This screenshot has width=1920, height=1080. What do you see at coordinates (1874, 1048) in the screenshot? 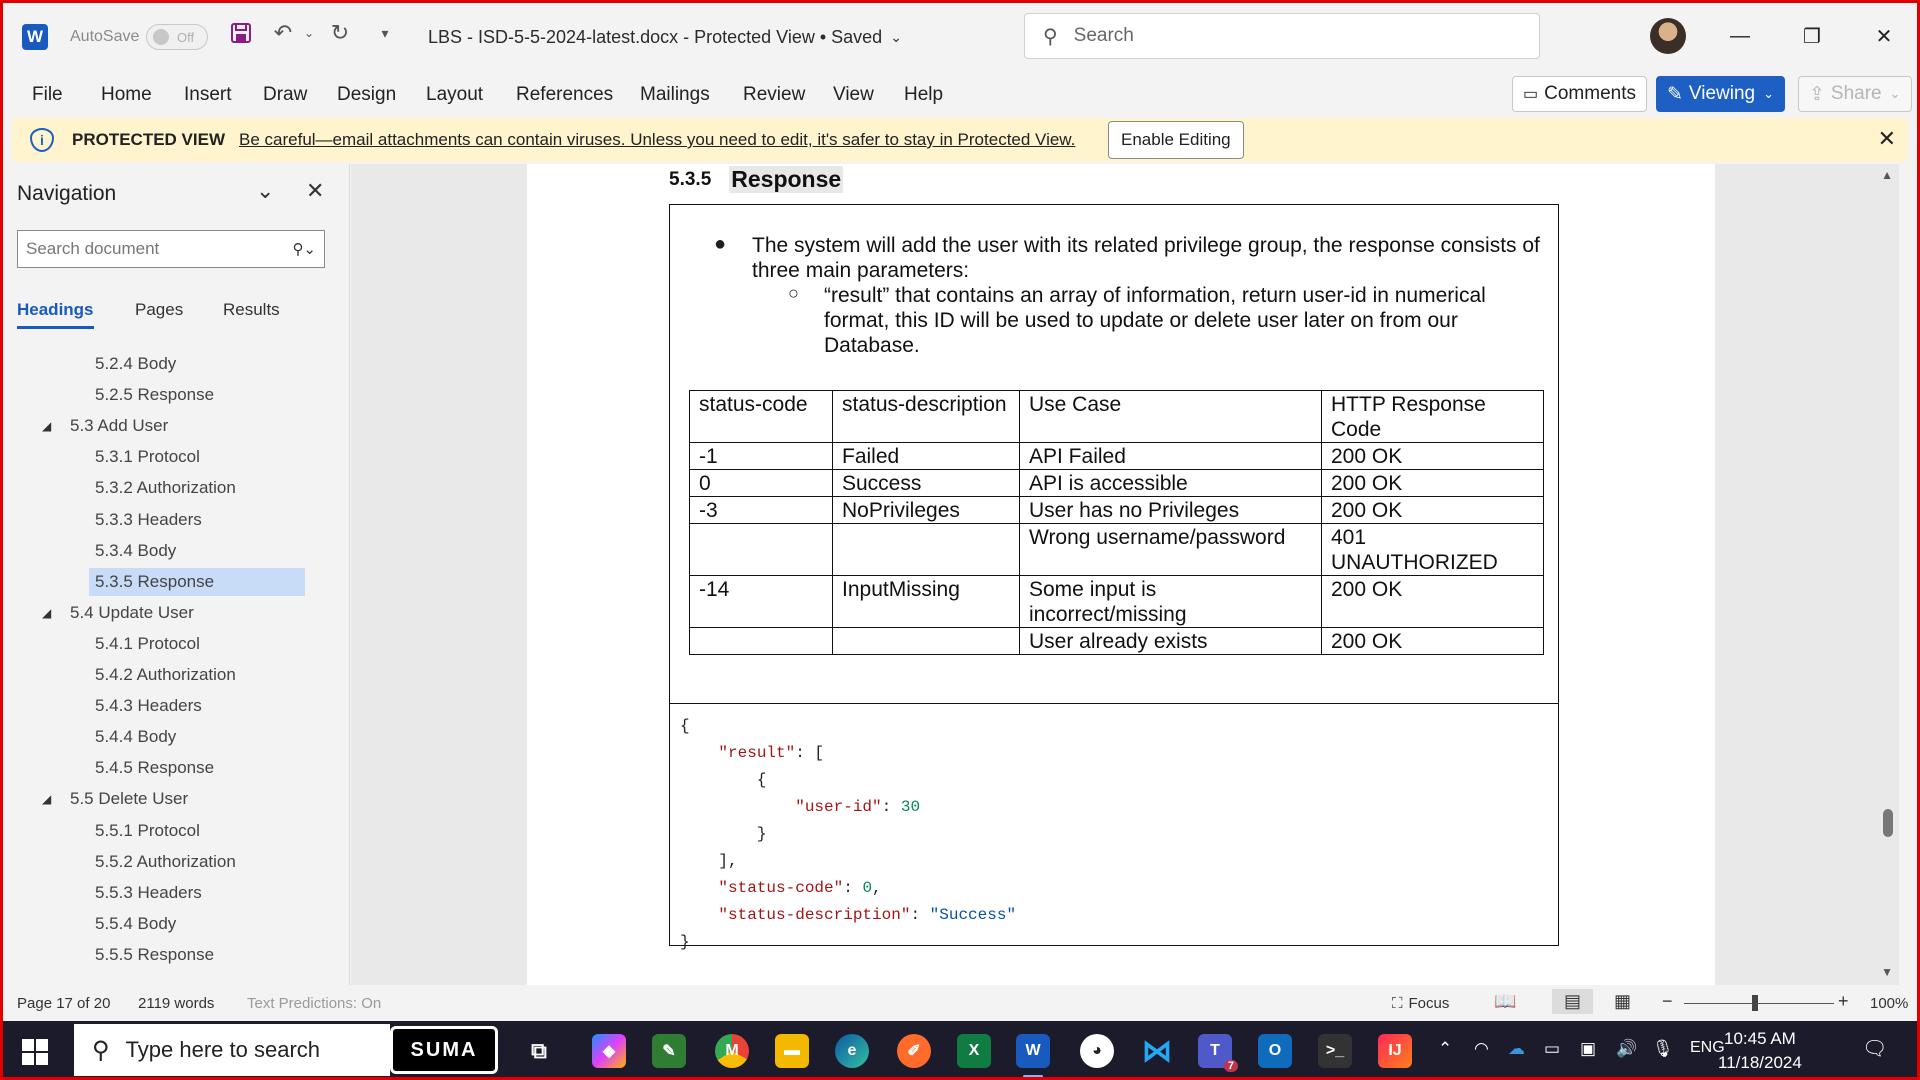
I see `notifications-icon: 🗨` at bounding box center [1874, 1048].